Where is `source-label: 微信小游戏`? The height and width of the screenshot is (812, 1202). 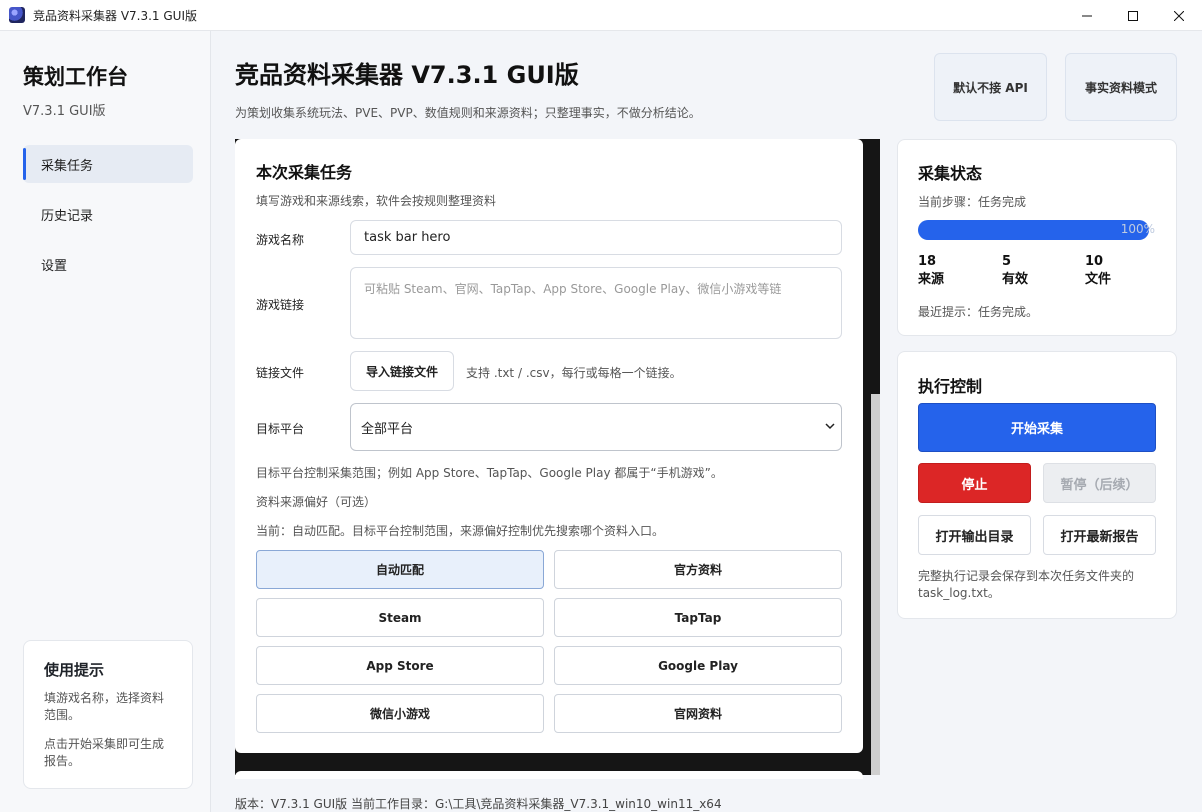 source-label: 微信小游戏 is located at coordinates (399, 714).